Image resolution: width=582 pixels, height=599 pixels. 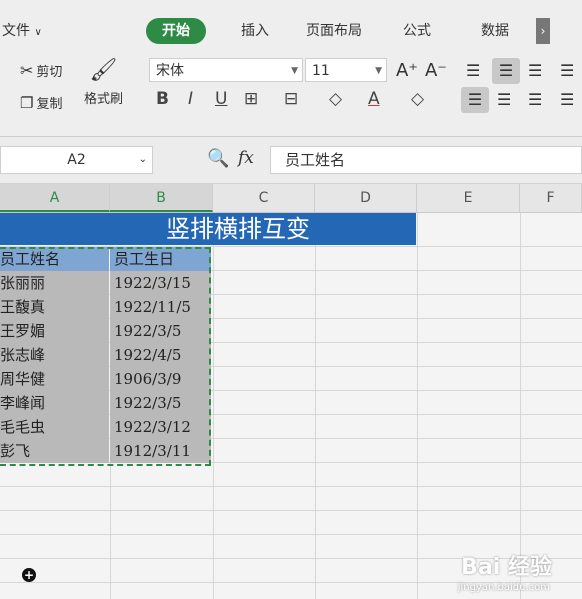 I want to click on column-header-f: F, so click(x=551, y=198).